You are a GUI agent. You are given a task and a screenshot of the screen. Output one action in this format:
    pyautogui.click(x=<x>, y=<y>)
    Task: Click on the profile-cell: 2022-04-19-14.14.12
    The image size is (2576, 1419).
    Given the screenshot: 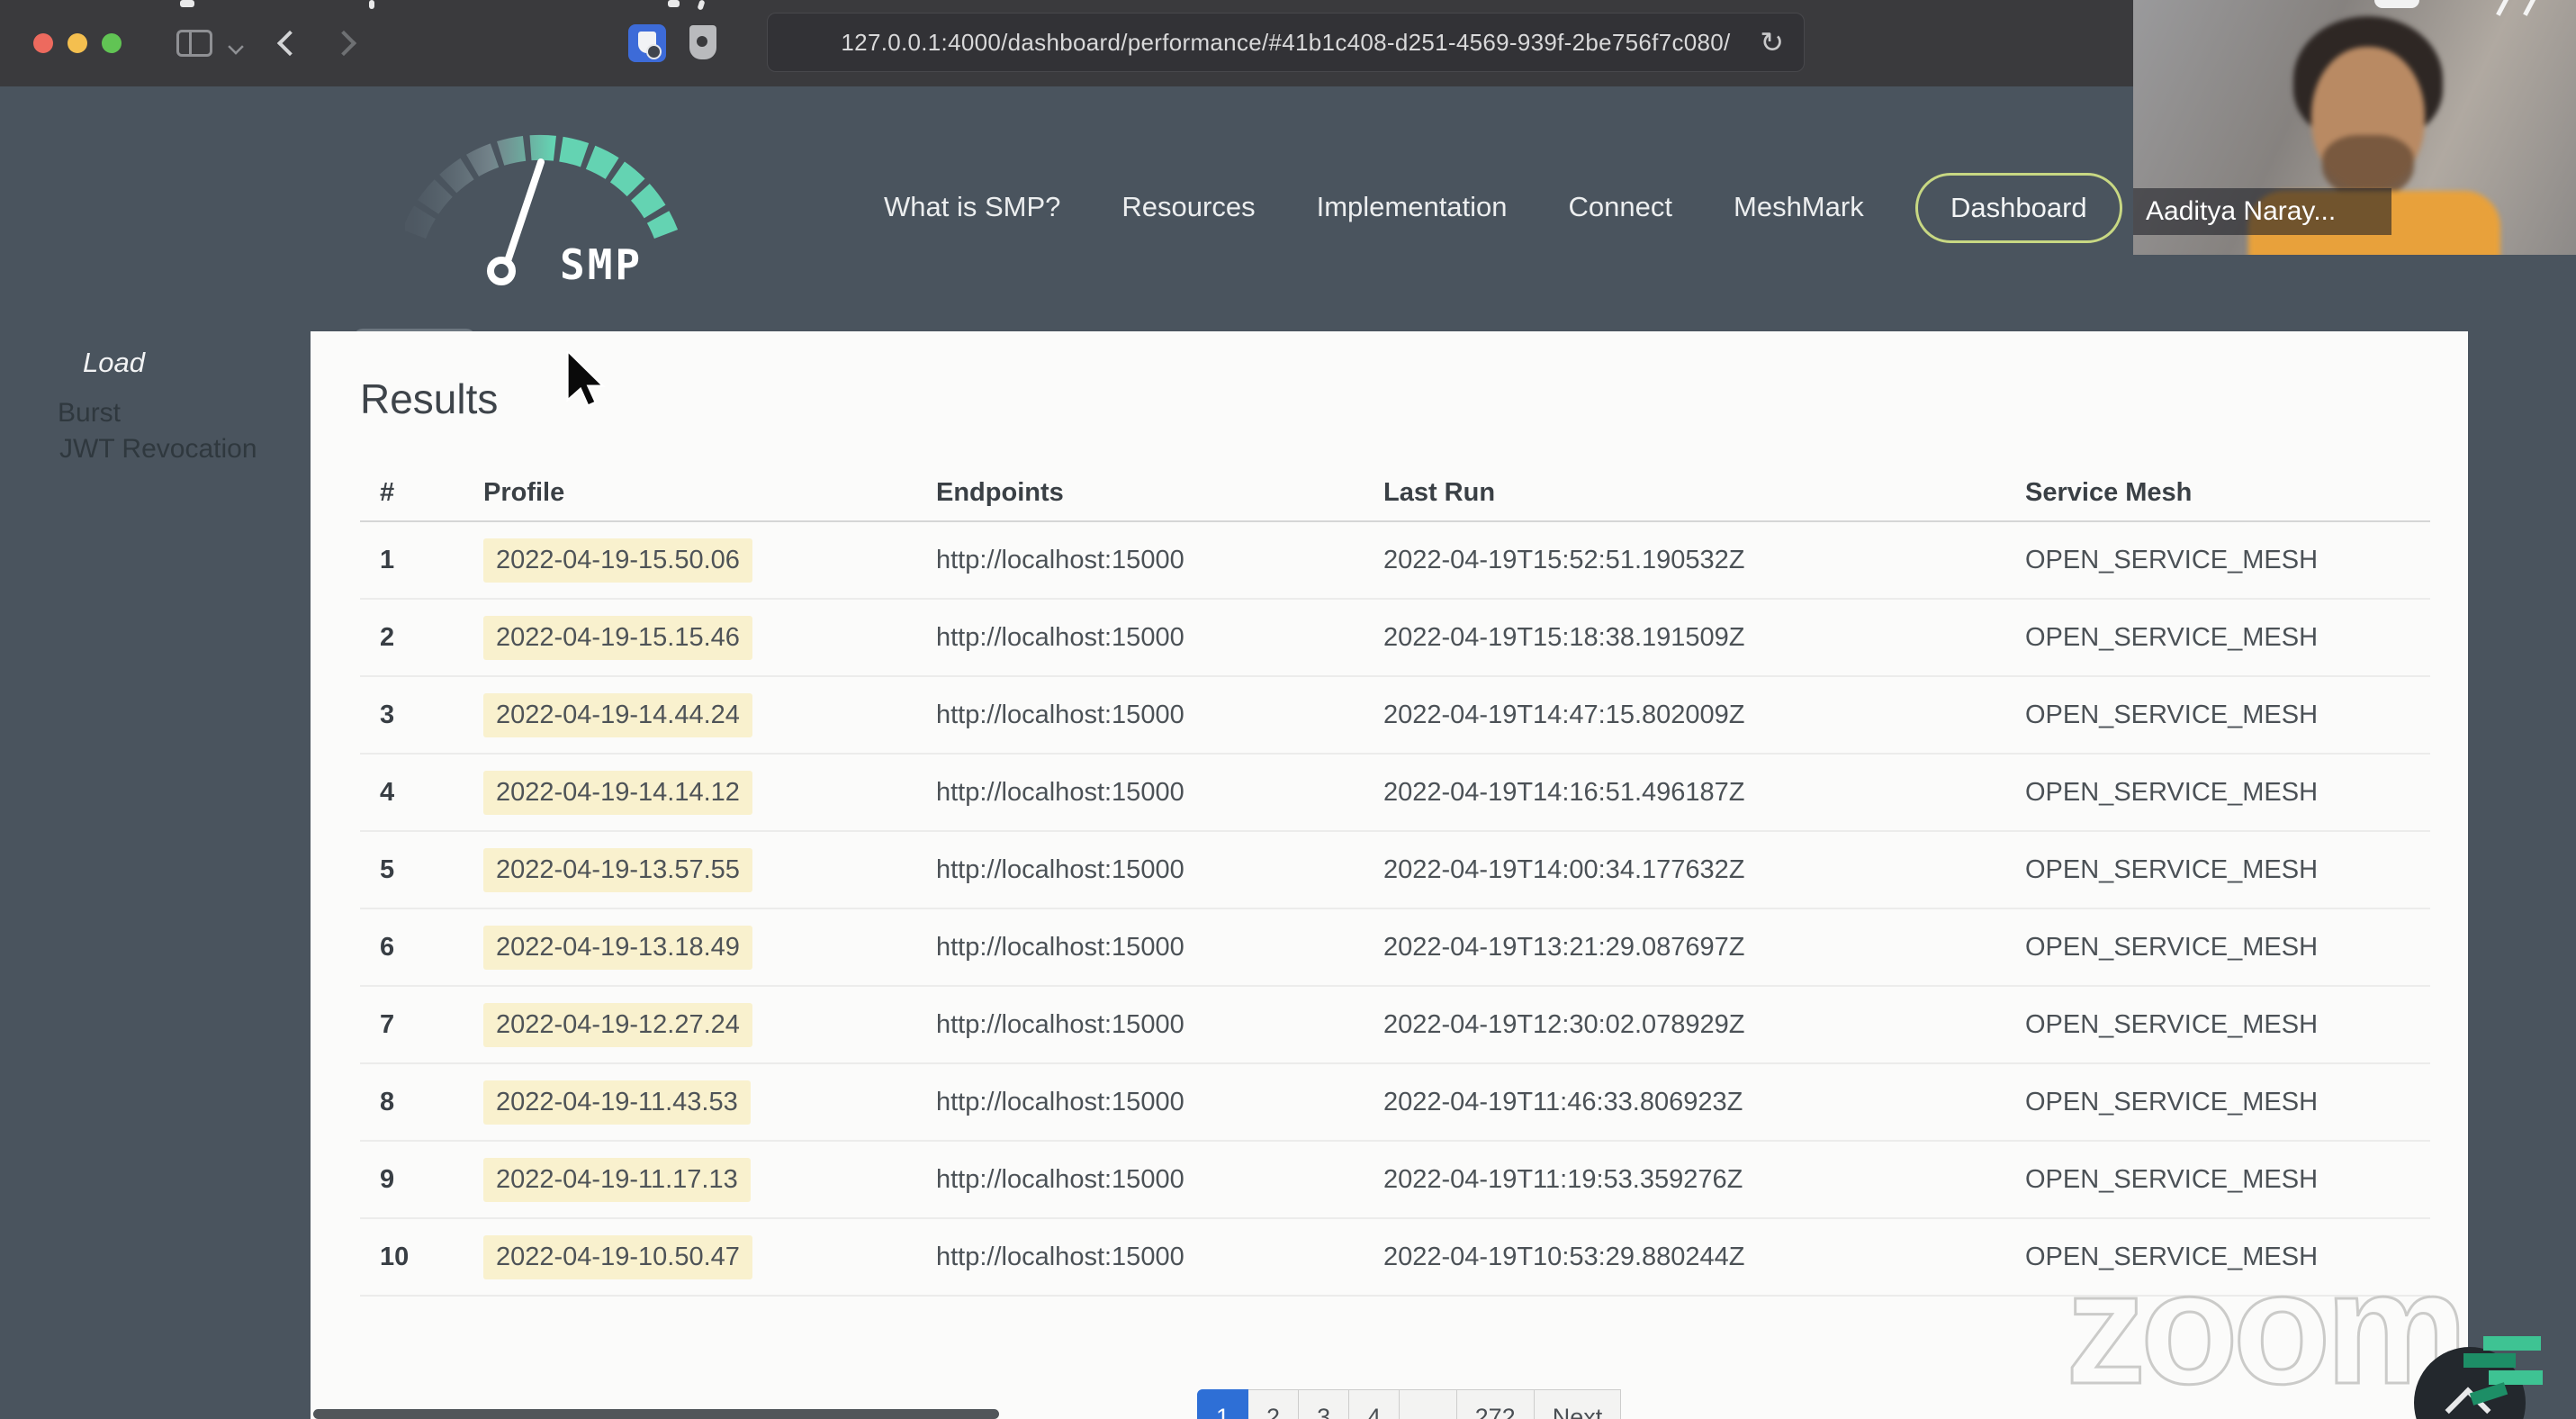 What is the action you would take?
    pyautogui.click(x=709, y=792)
    